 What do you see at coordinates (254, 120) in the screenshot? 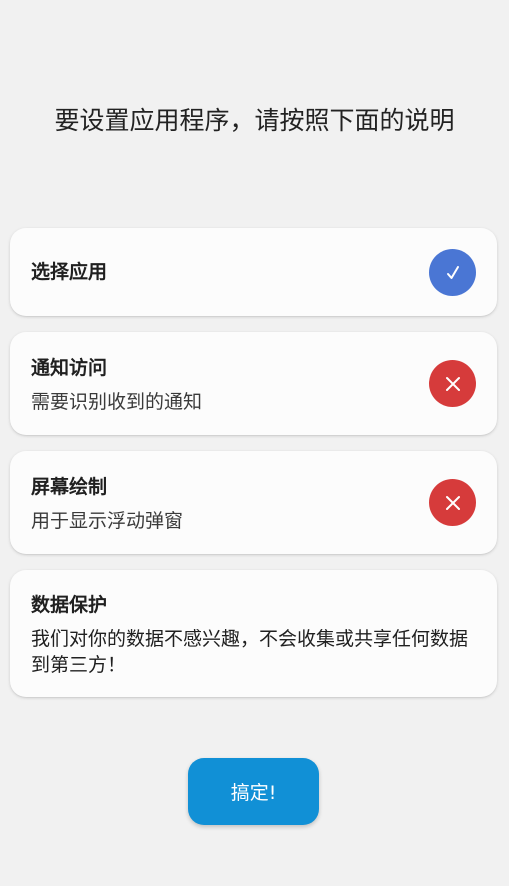
I see `page-title: 要设置应用程序，请按照下面的说明` at bounding box center [254, 120].